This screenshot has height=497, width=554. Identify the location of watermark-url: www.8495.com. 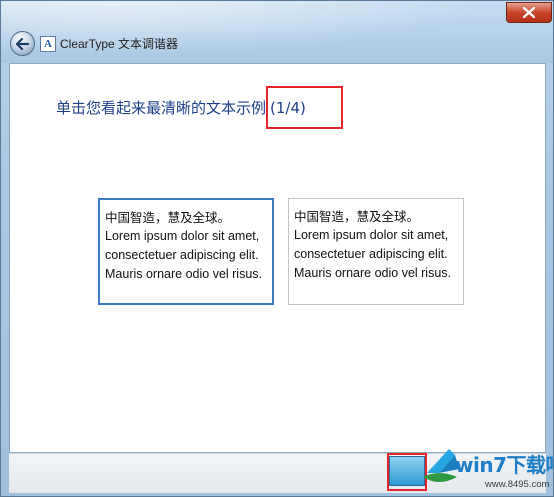
(517, 484).